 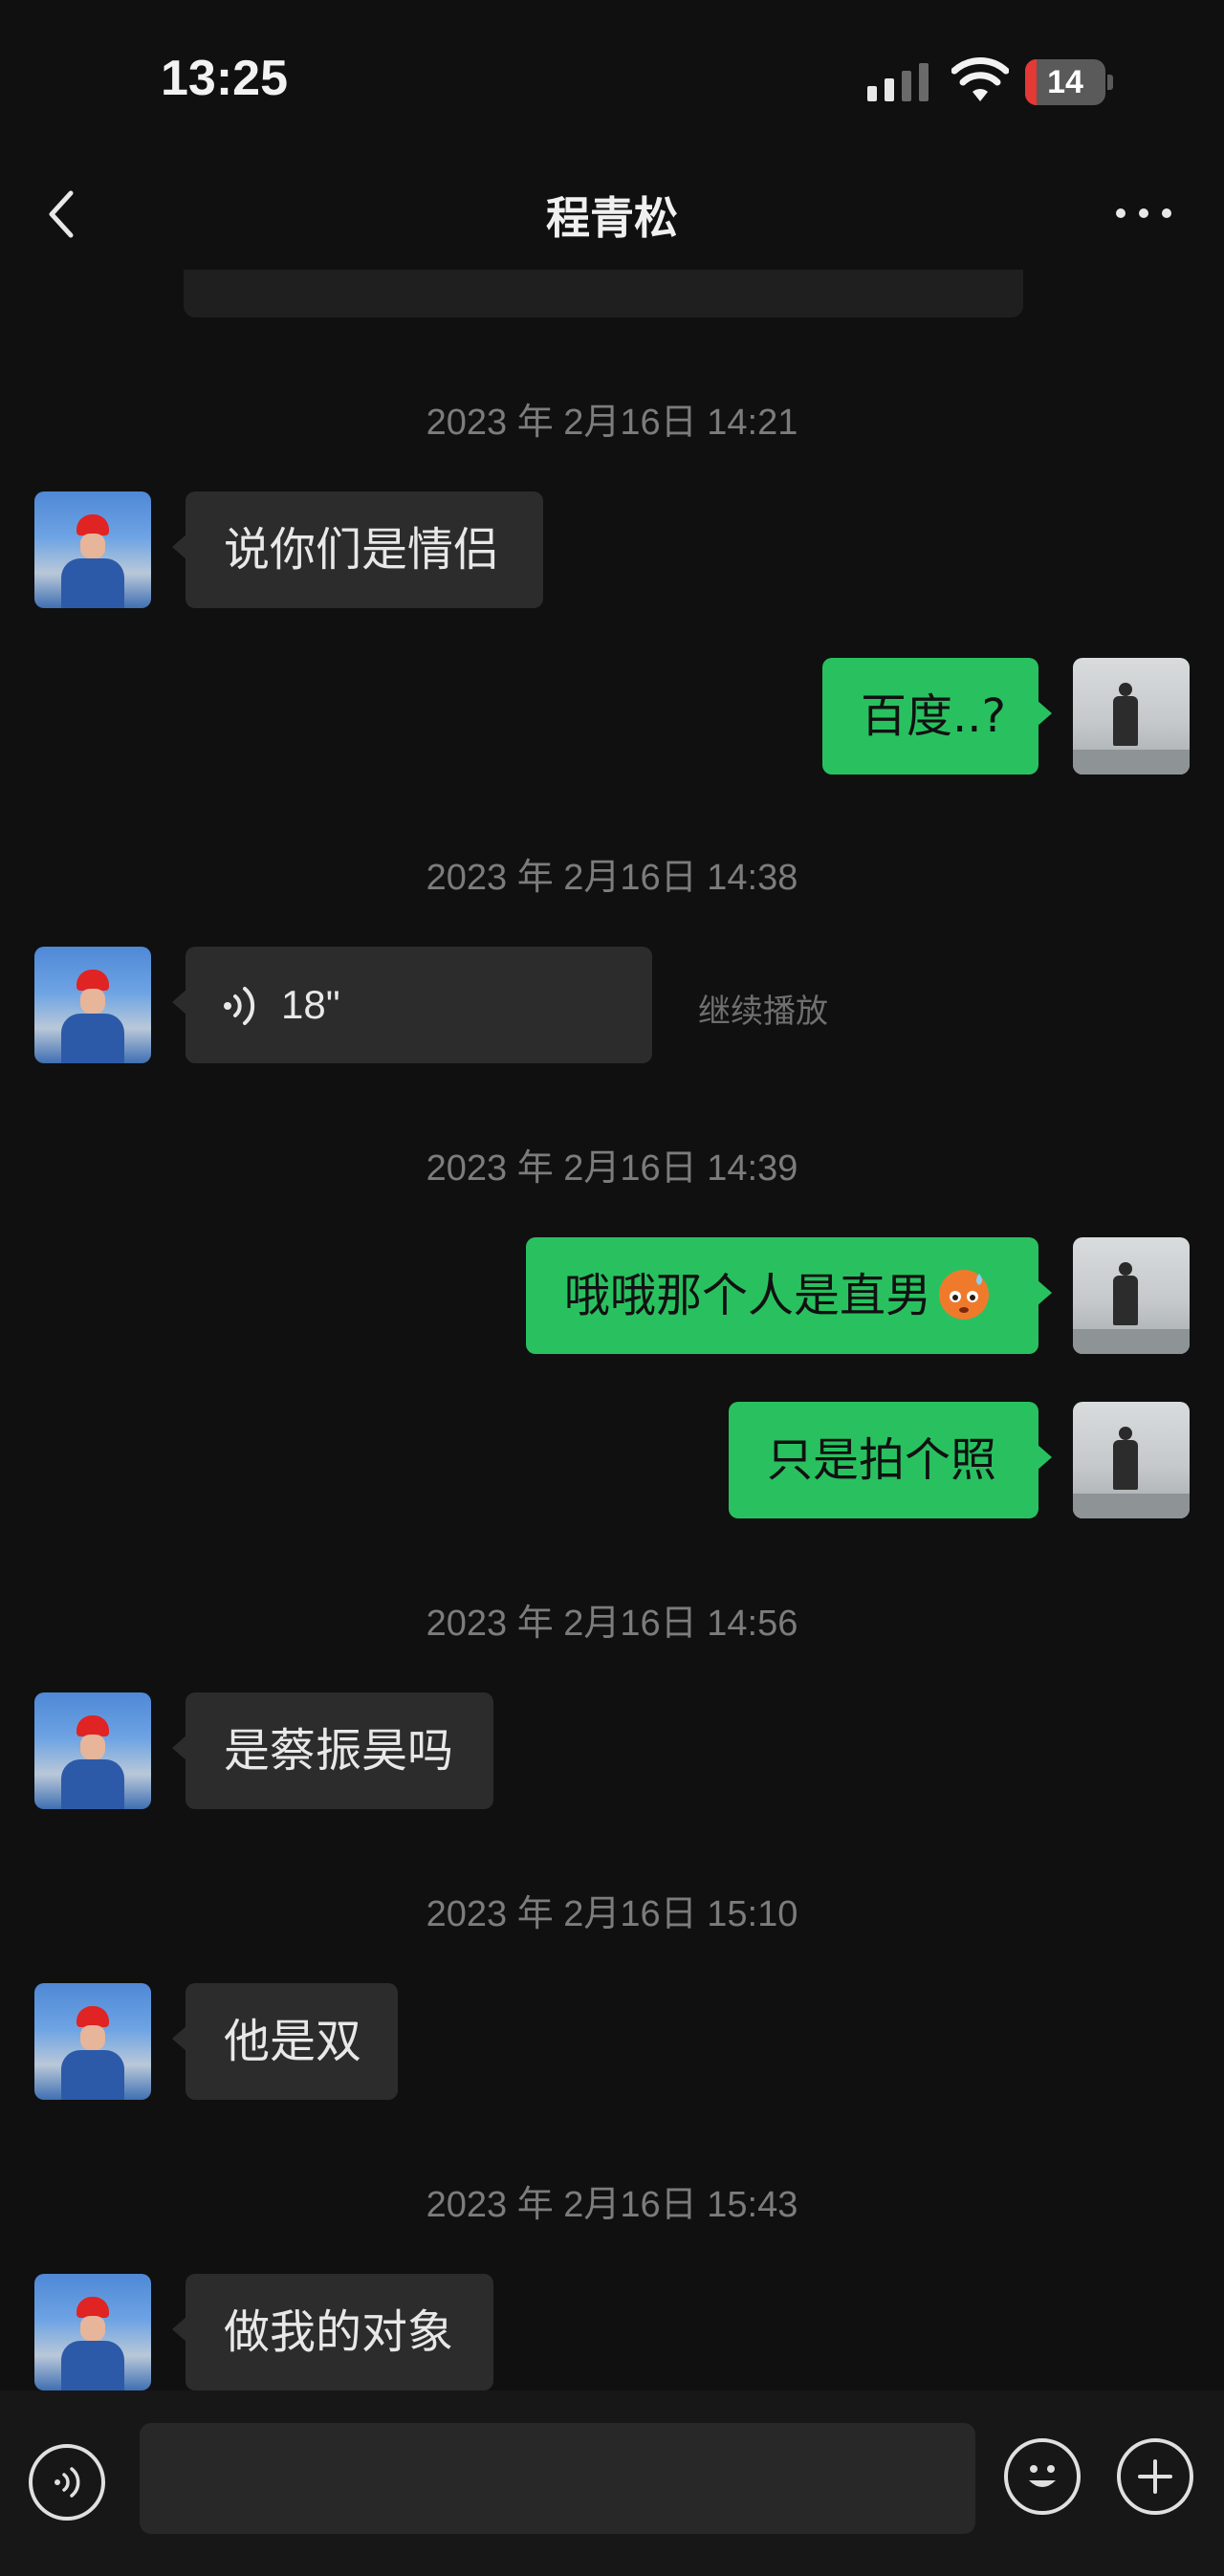 I want to click on battery-level: 14, so click(x=1065, y=82).